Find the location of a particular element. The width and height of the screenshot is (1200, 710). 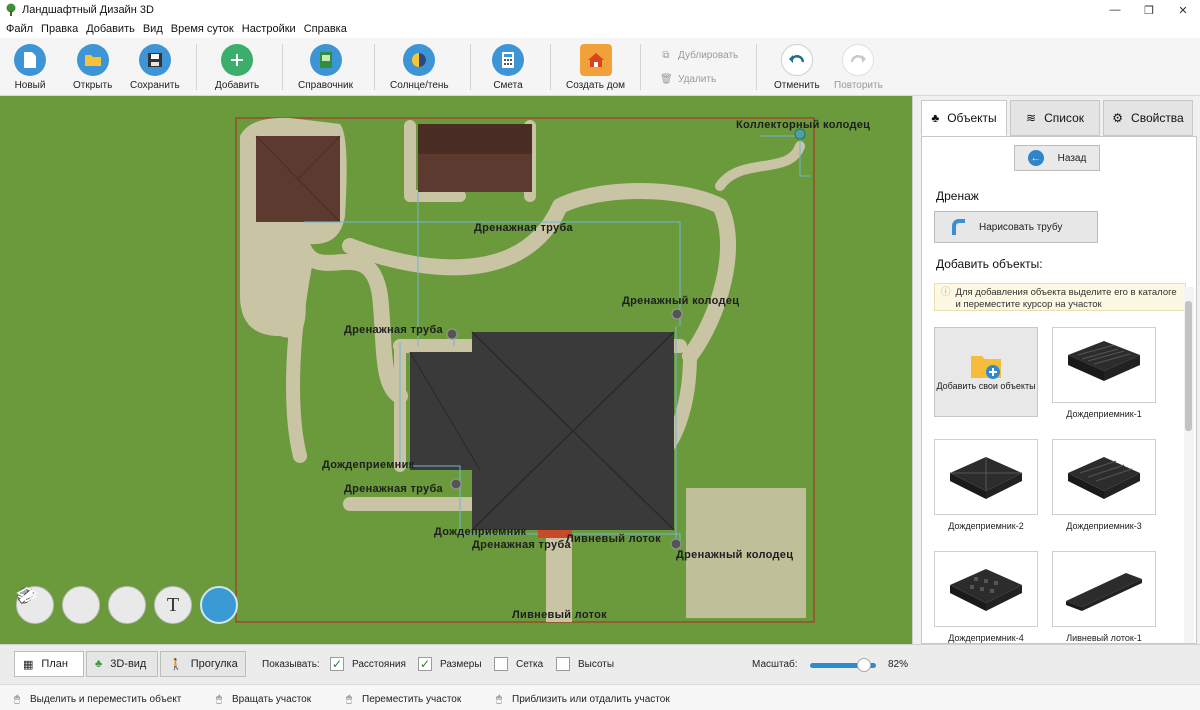

undo-label: Отменить is located at coordinates (797, 85).